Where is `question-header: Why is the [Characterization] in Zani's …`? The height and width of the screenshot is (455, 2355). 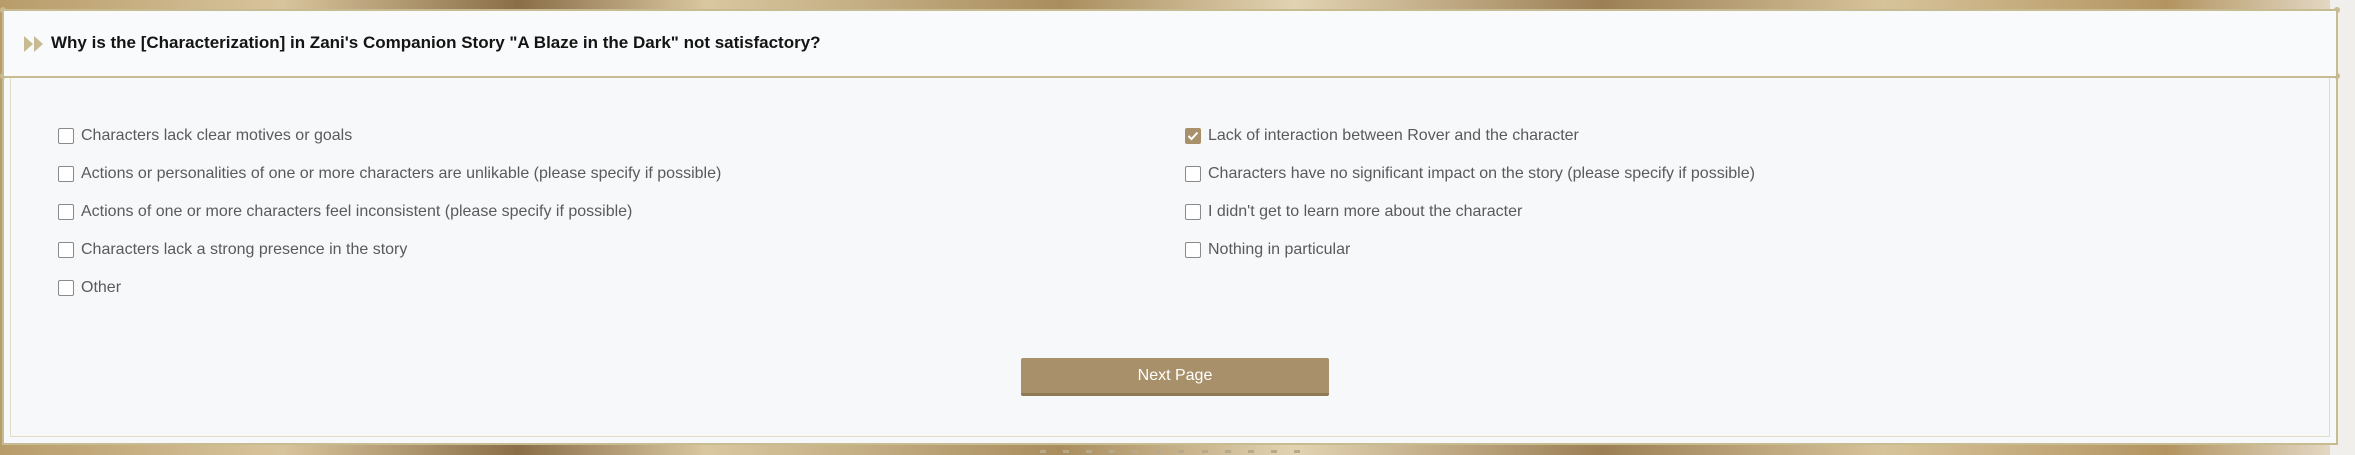 question-header: Why is the [Characterization] in Zani's … is located at coordinates (1170, 44).